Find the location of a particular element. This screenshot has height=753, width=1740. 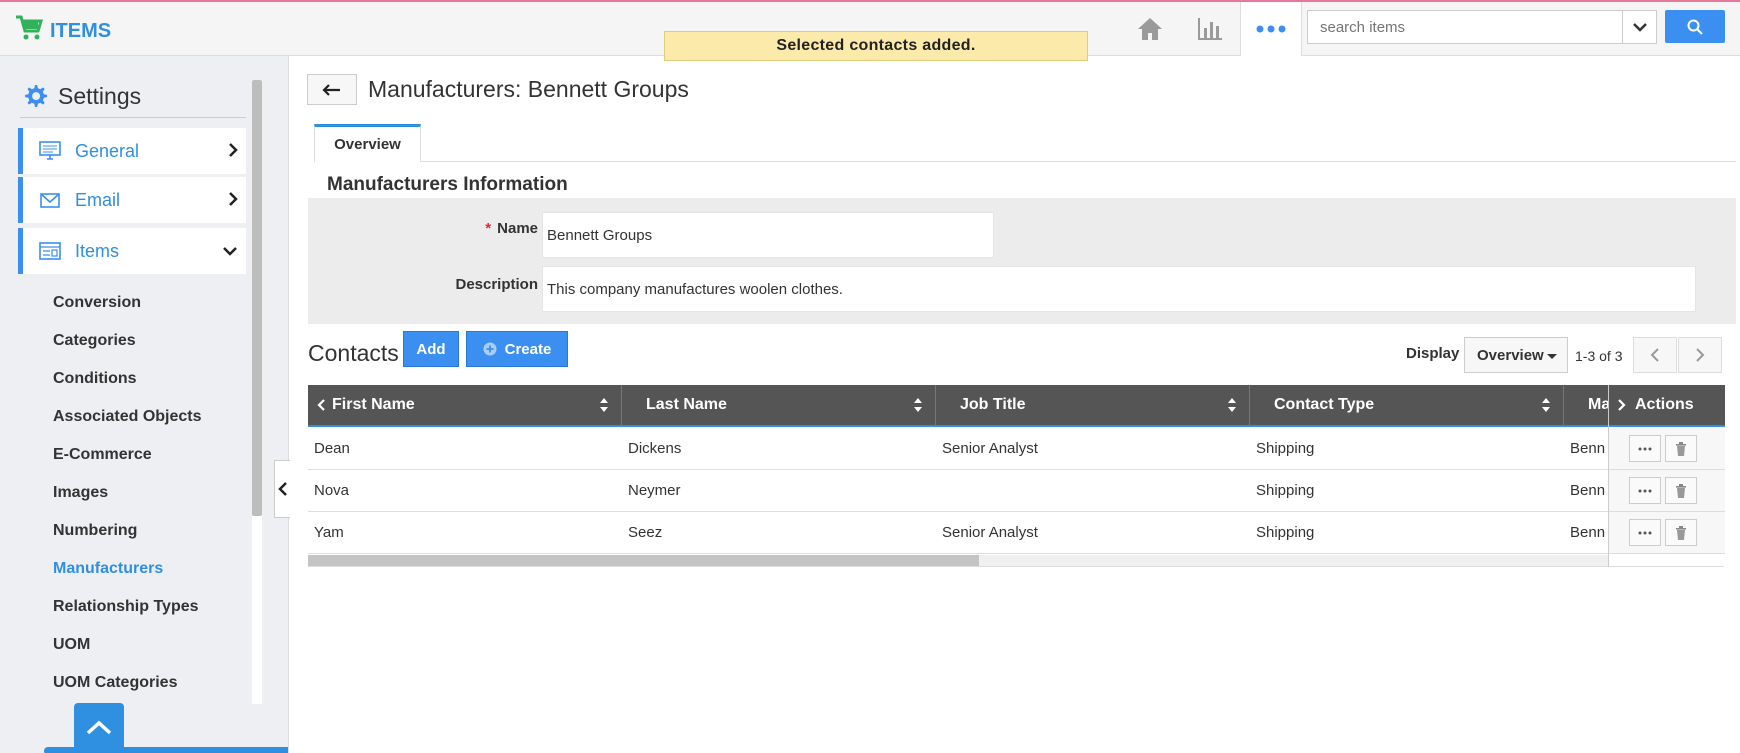

grid-scroll-thumb is located at coordinates (643, 560).